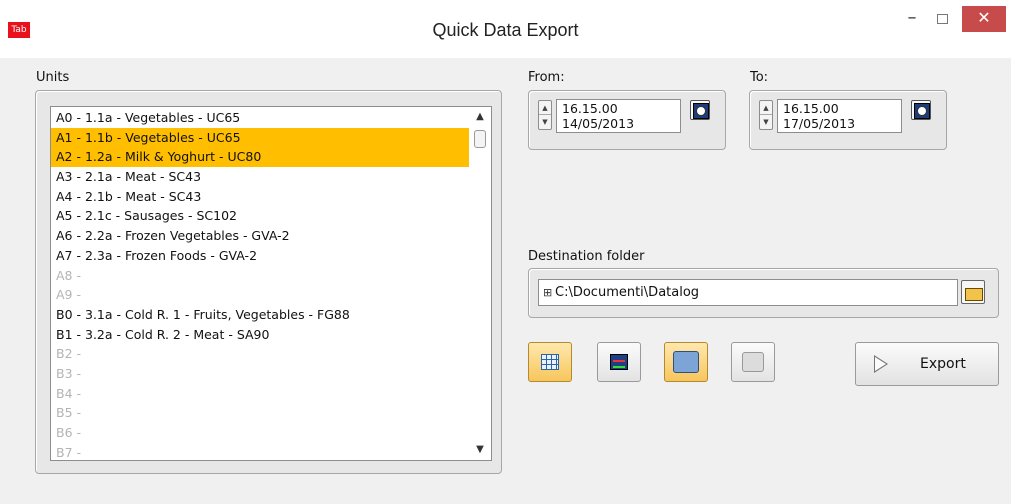 Image resolution: width=1011 pixels, height=504 pixels. I want to click on list-item: A8 -, so click(260, 276).